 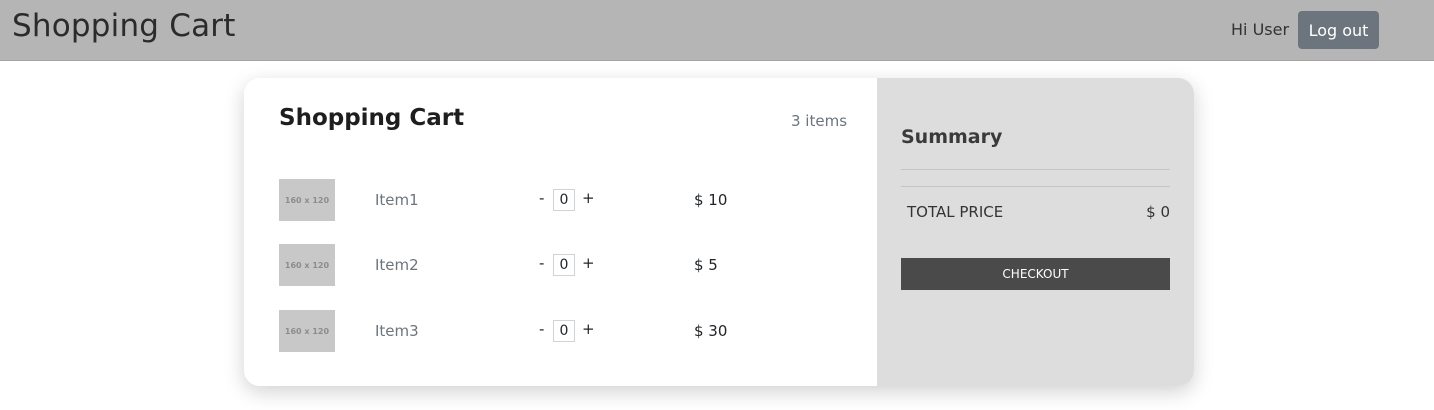 I want to click on cart-item-row: 160 x 120 Item3 - + $ 30, so click(x=560, y=331).